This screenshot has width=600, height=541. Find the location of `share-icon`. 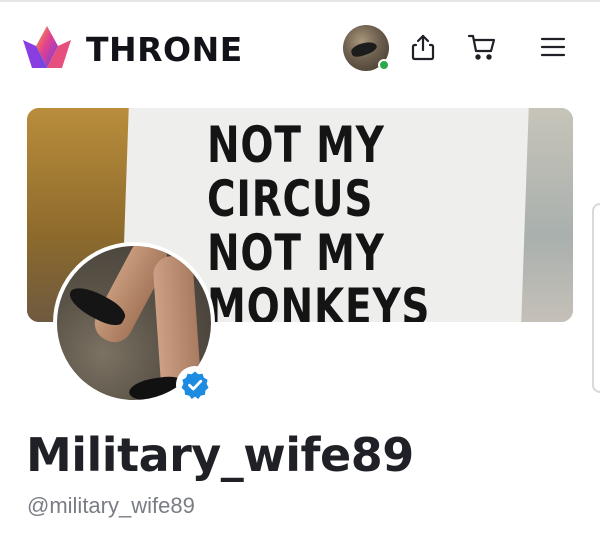

share-icon is located at coordinates (423, 47).